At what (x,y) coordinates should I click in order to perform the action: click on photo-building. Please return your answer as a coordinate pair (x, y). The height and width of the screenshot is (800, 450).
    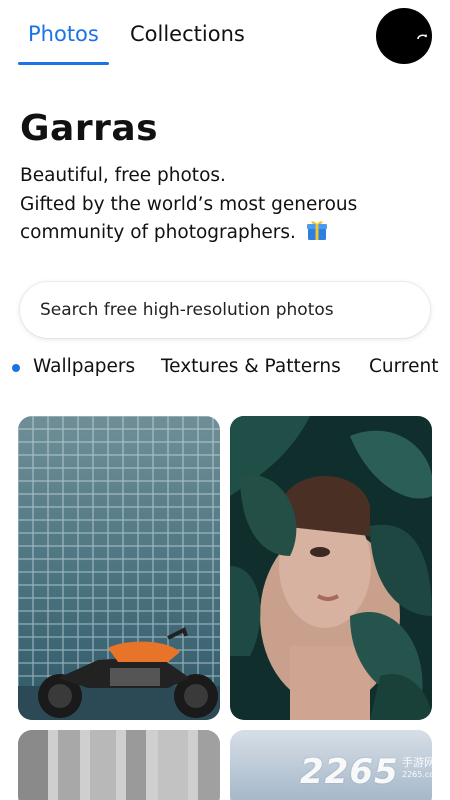
    Looking at the image, I should click on (119, 765).